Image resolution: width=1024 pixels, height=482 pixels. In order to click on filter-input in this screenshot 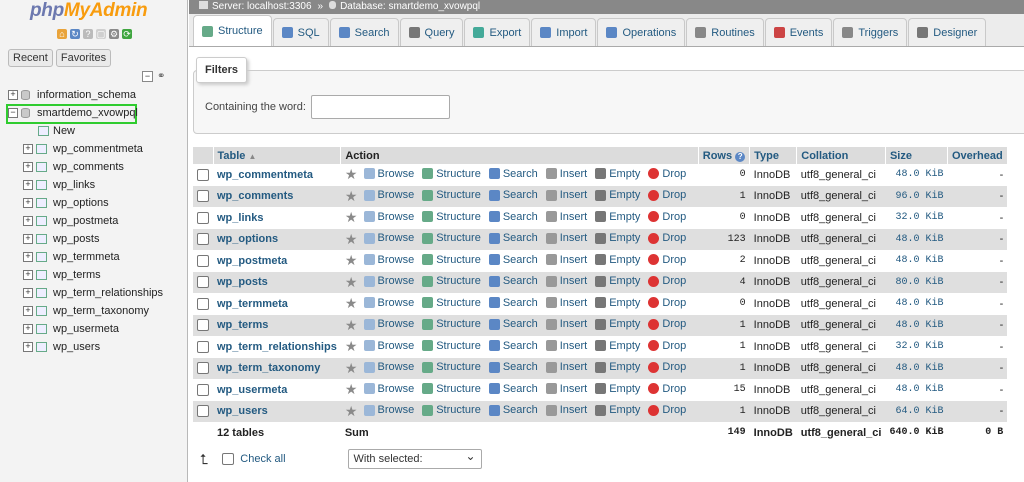, I will do `click(380, 107)`.